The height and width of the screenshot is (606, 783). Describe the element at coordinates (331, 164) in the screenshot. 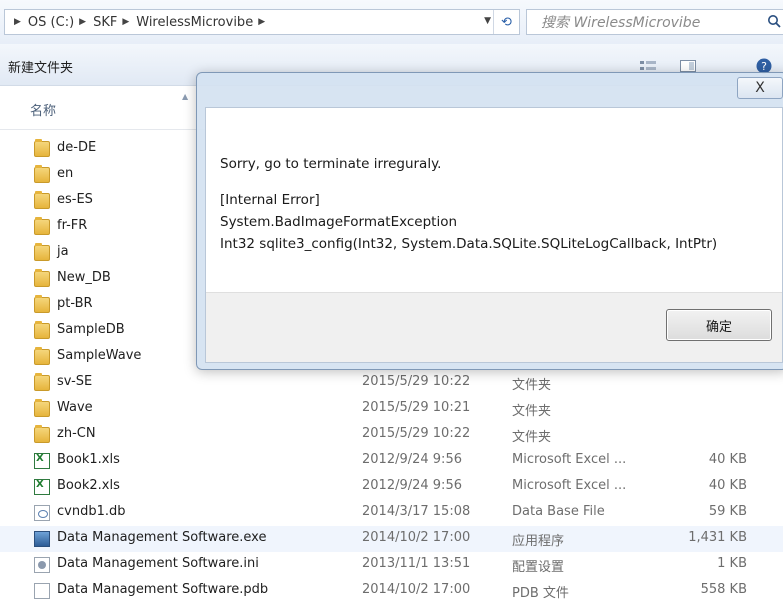

I see `error-summary: Sorry, go to terminate irreguraly.` at that location.